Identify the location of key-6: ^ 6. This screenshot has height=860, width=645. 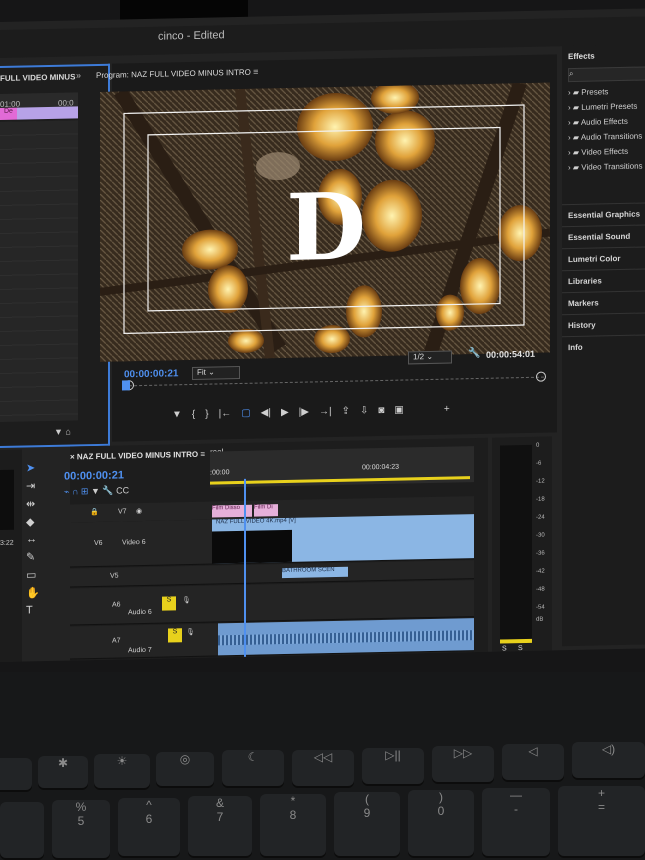
(149, 827).